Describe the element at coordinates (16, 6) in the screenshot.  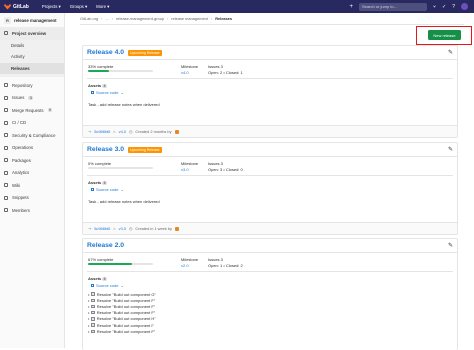
I see `gitlab-logo: GitLab` at that location.